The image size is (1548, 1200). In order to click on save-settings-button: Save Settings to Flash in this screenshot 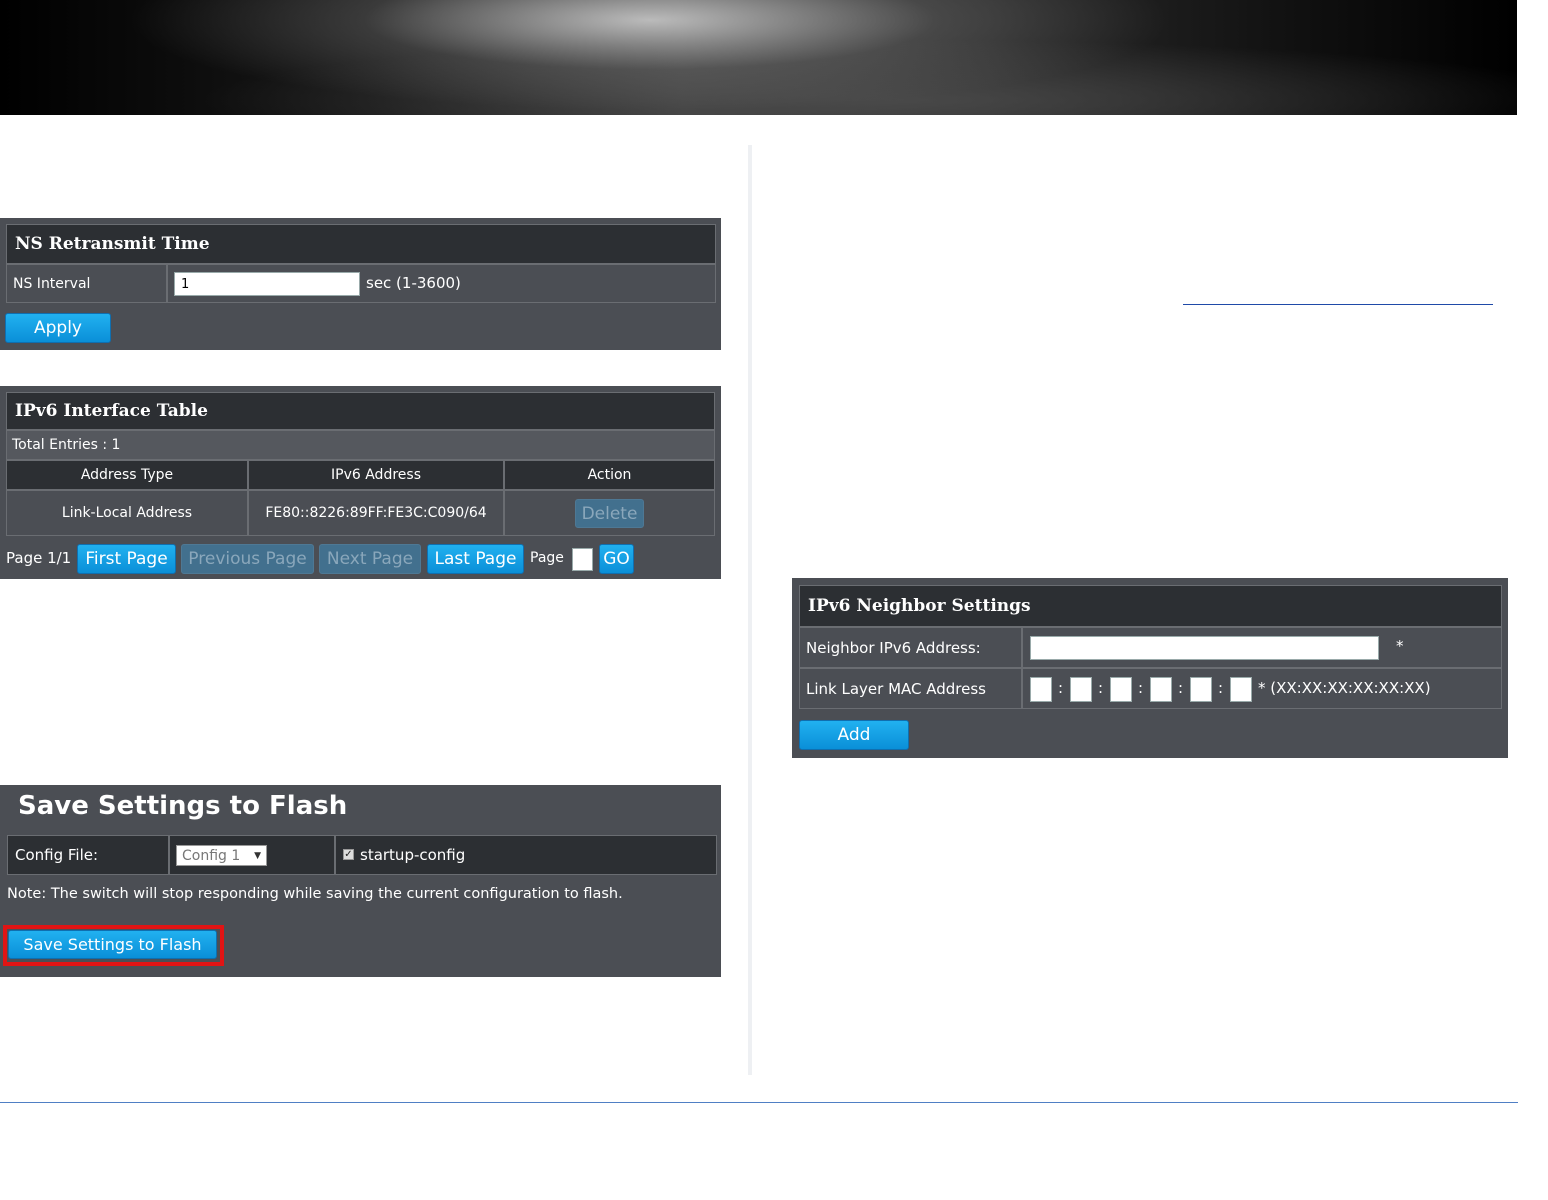, I will do `click(112, 944)`.